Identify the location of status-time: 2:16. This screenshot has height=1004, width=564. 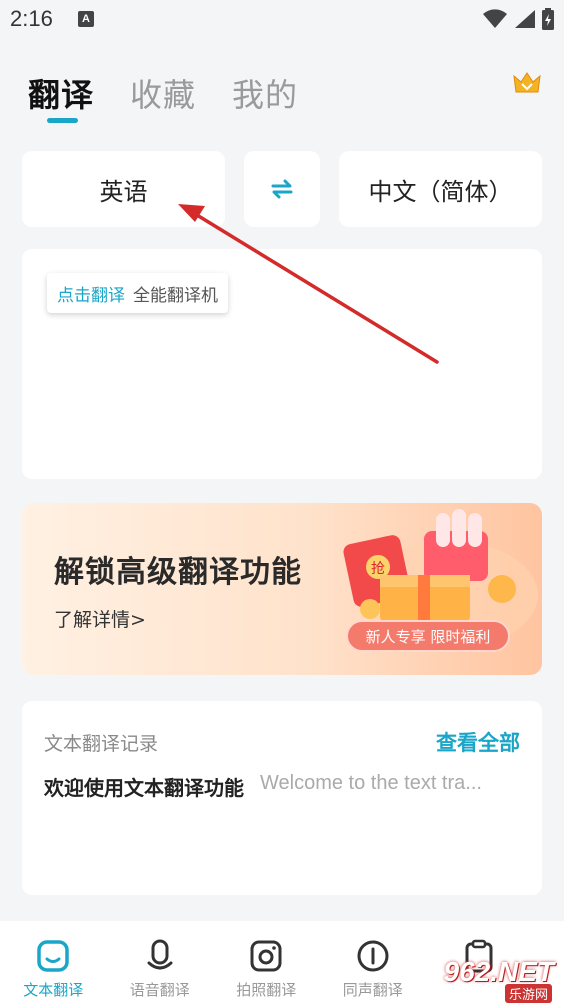
(31, 18).